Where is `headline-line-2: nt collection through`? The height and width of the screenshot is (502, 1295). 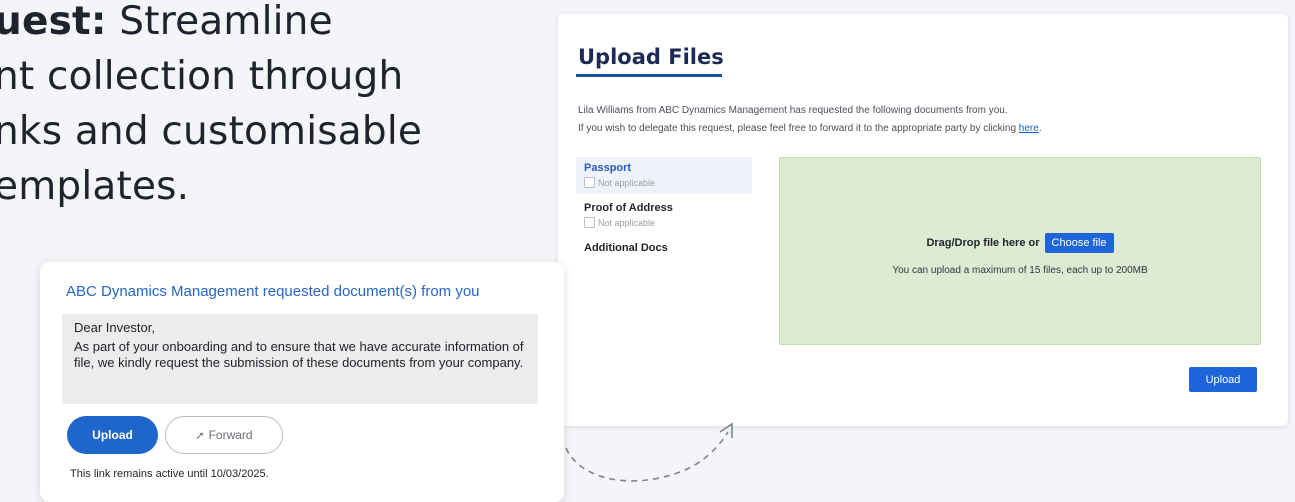
headline-line-2: nt collection through is located at coordinates (202, 76).